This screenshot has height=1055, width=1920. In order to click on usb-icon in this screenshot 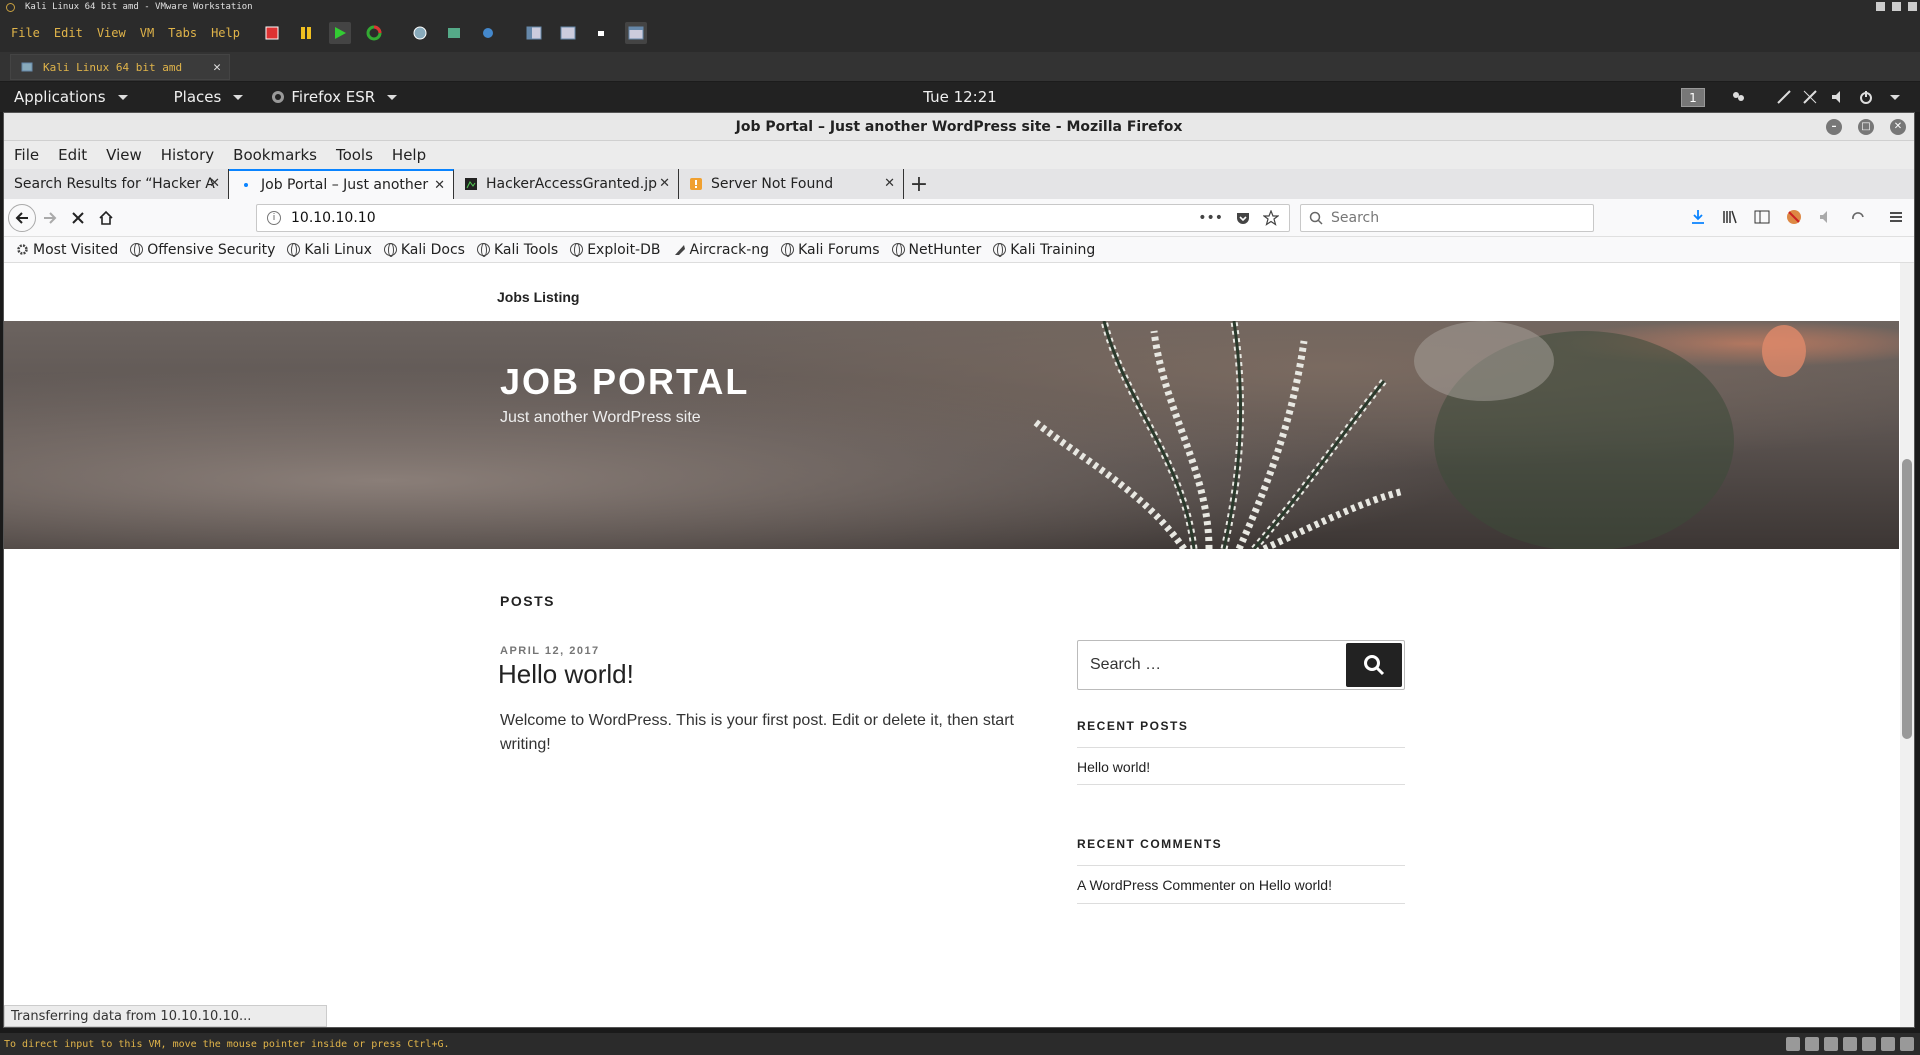, I will do `click(1850, 1044)`.